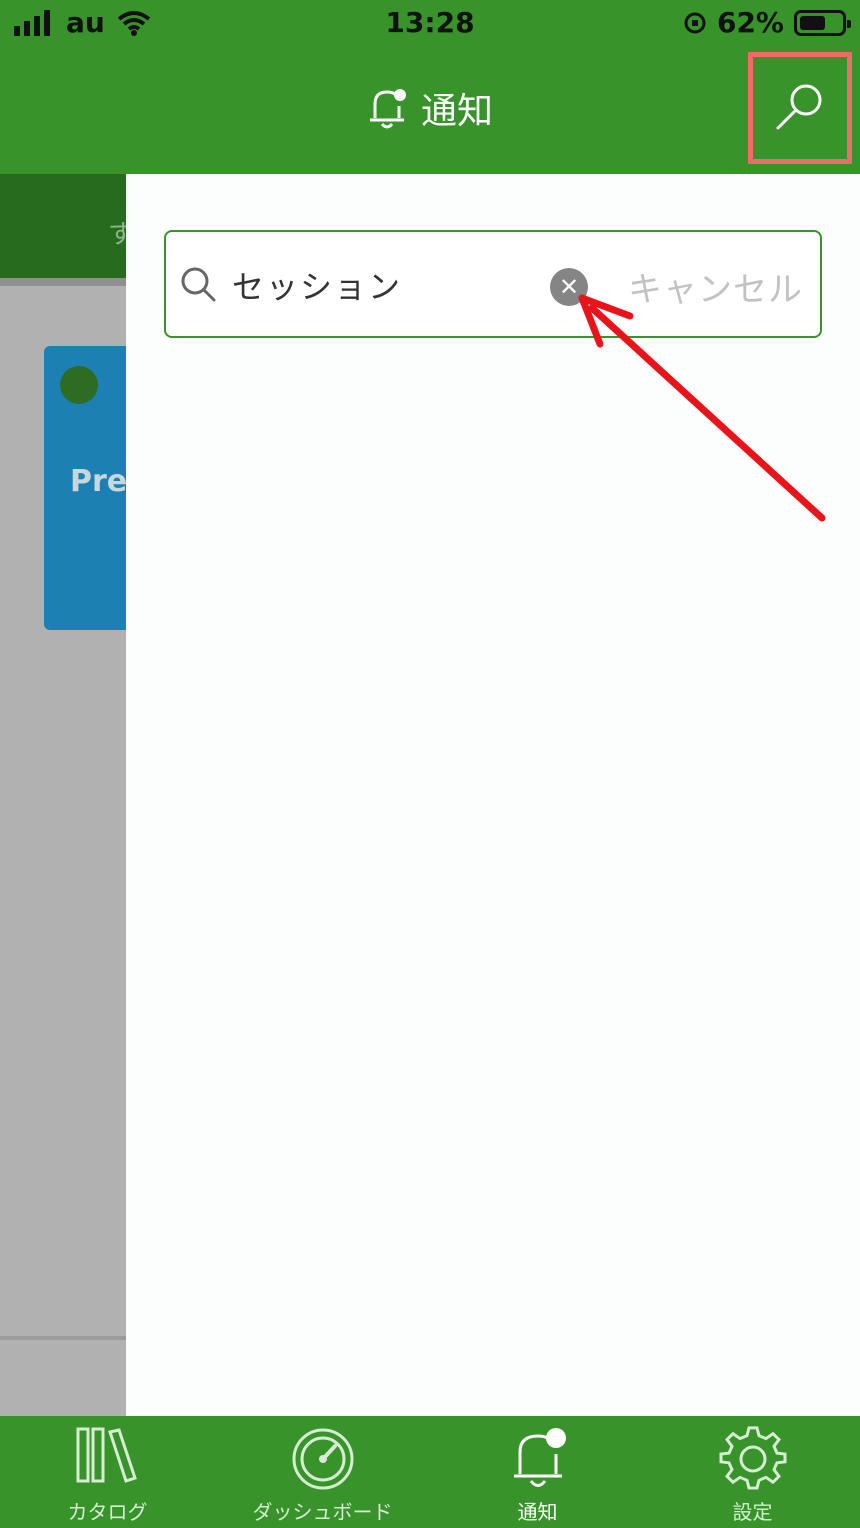 This screenshot has width=860, height=1528. I want to click on background-card: Pre, so click(85, 488).